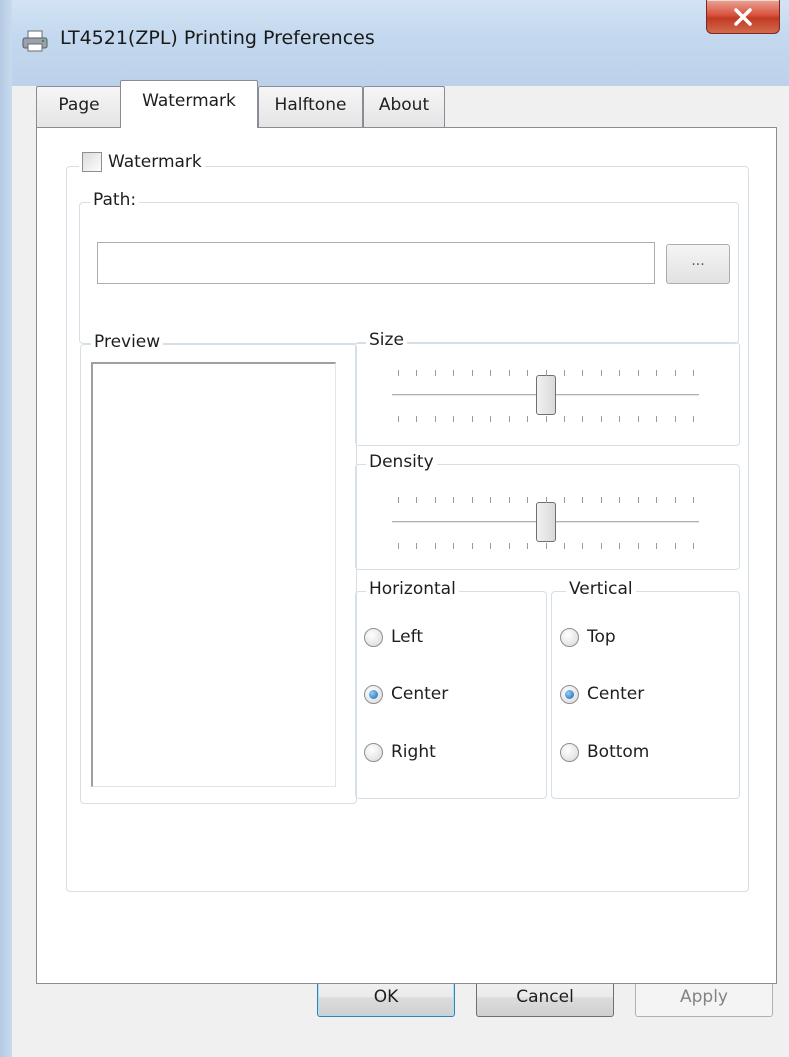 Image resolution: width=789 pixels, height=1057 pixels. I want to click on radio-vertical-top: Top, so click(588, 637).